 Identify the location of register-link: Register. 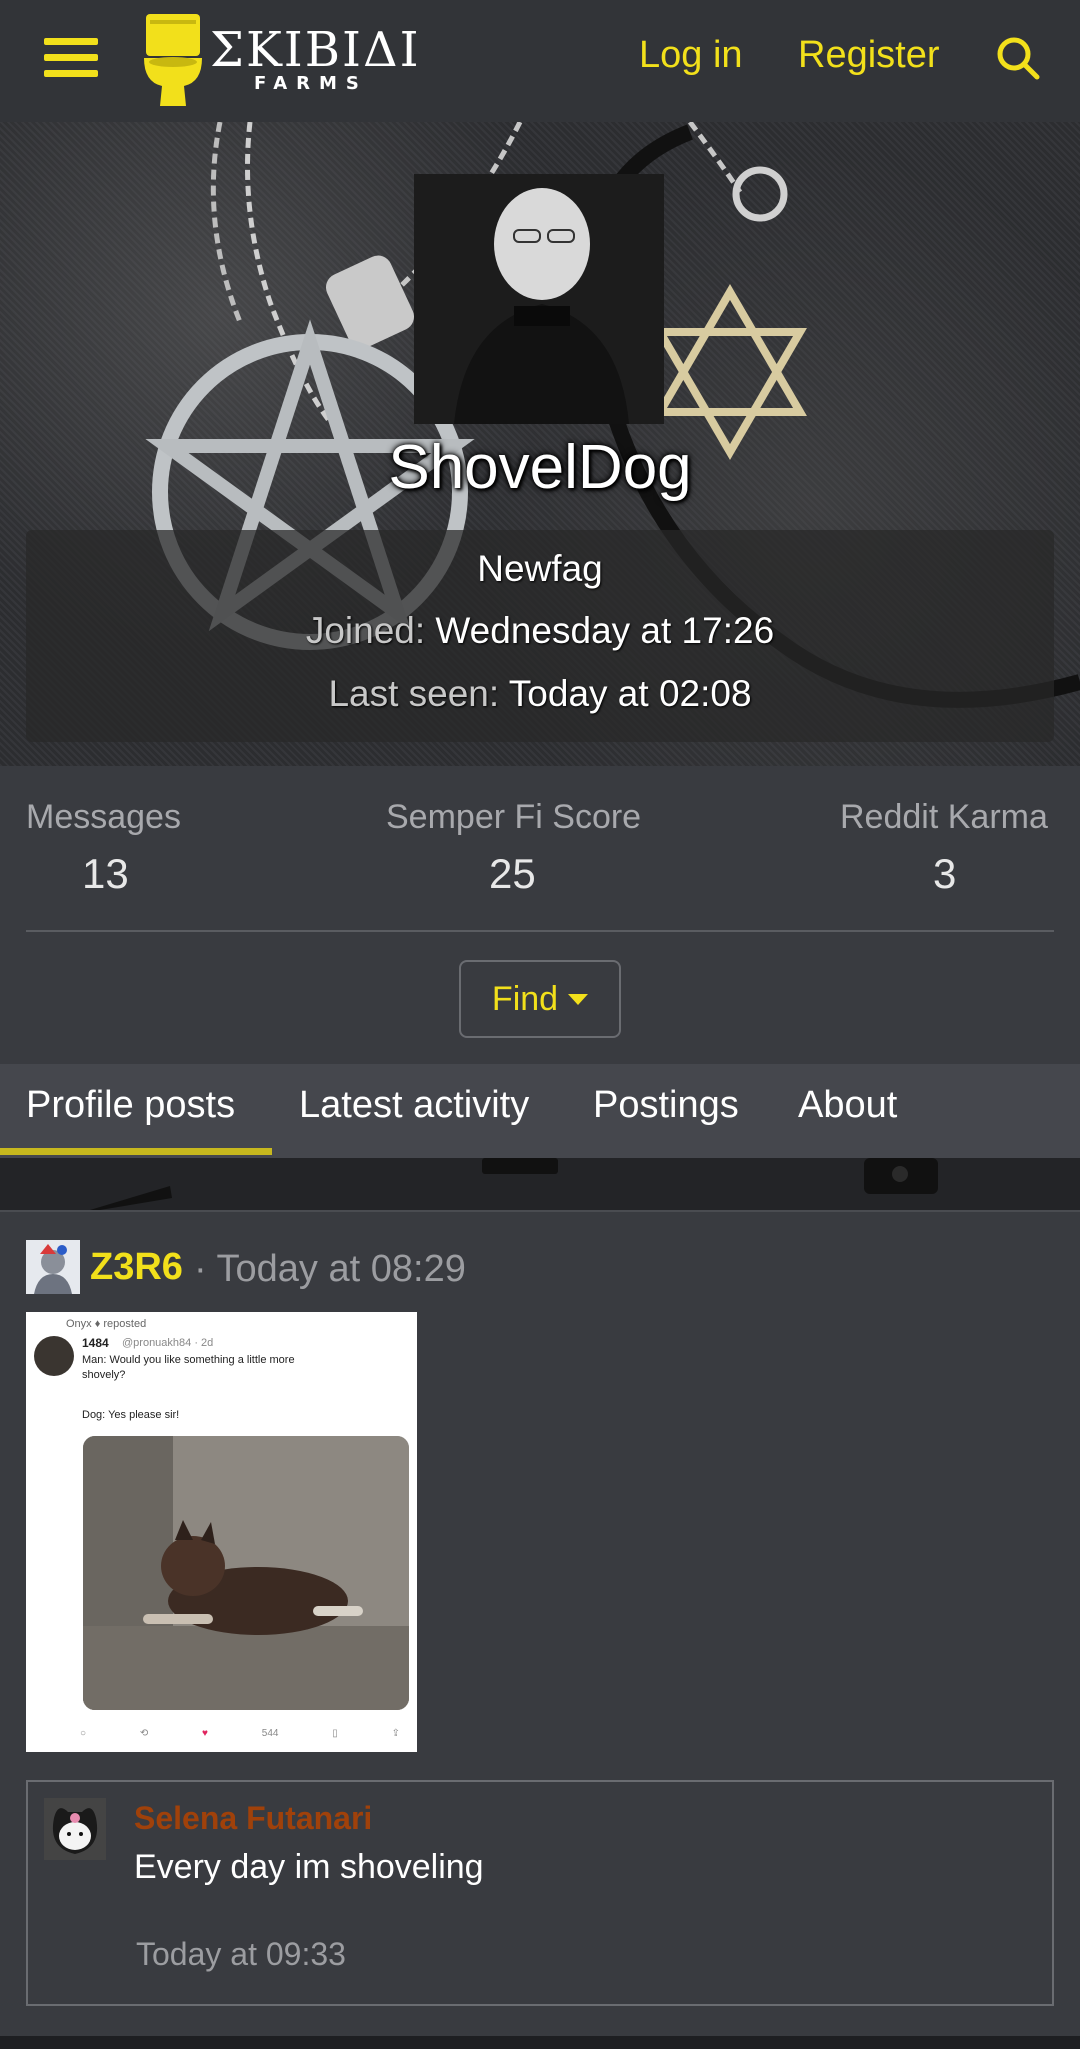
(869, 55).